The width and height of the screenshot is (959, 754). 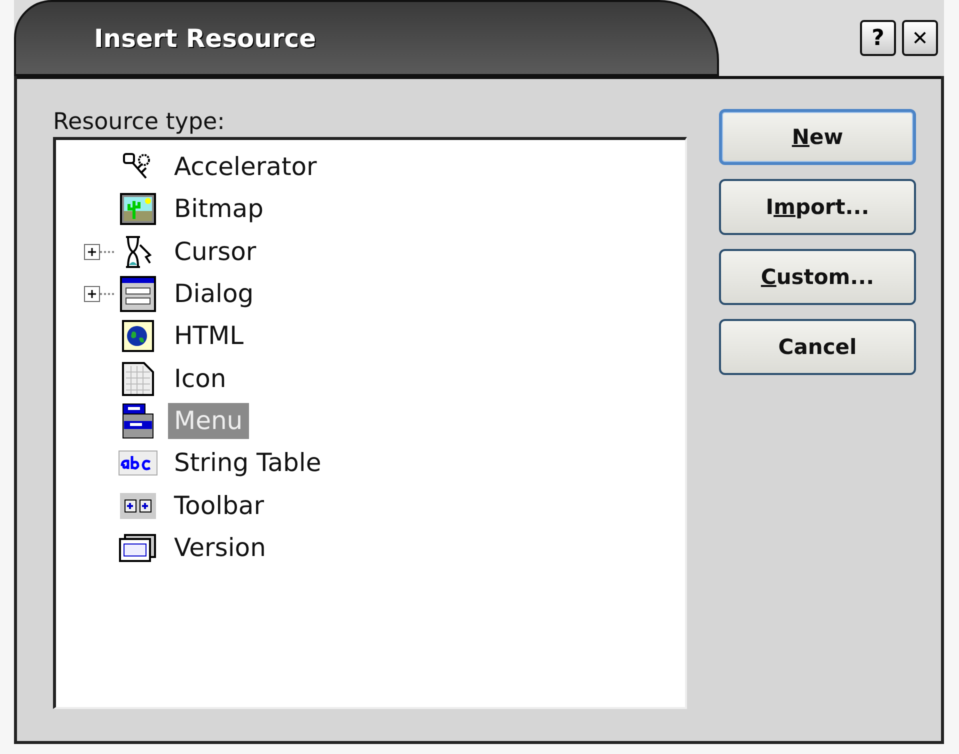 I want to click on tree-item: Icon, so click(x=200, y=378).